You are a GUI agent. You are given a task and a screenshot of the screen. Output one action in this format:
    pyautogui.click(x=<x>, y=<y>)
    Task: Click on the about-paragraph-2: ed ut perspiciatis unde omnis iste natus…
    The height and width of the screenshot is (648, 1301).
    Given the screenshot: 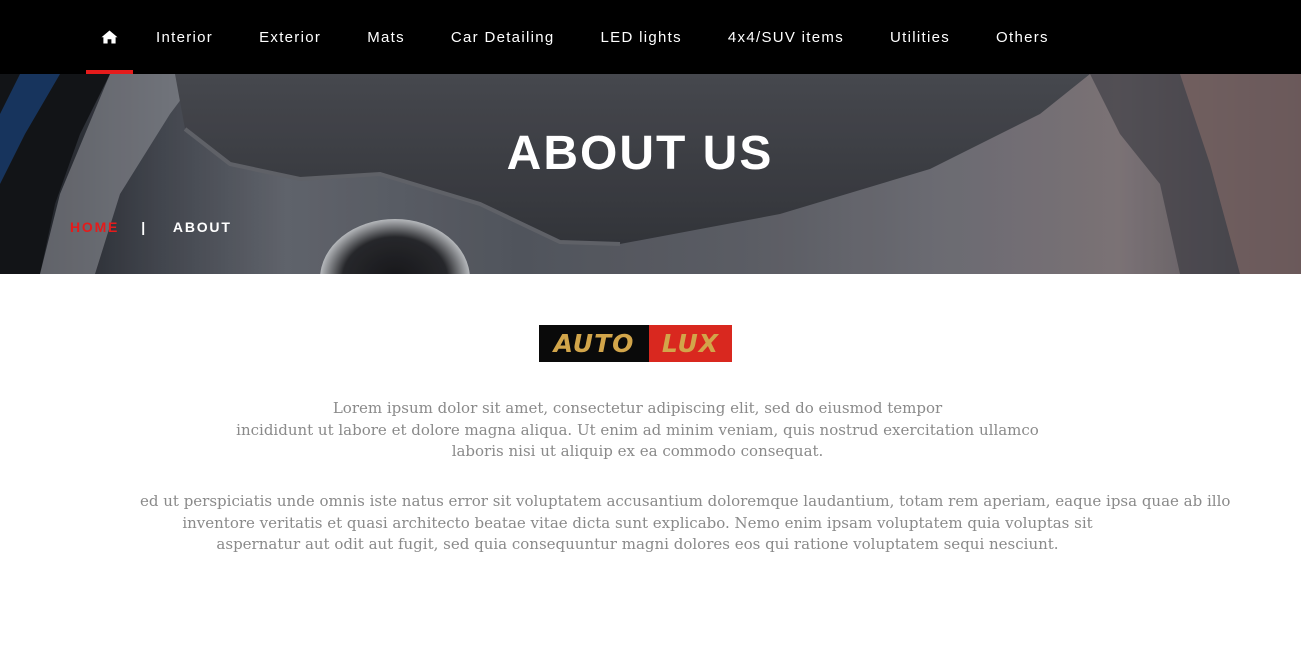 What is the action you would take?
    pyautogui.click(x=685, y=523)
    